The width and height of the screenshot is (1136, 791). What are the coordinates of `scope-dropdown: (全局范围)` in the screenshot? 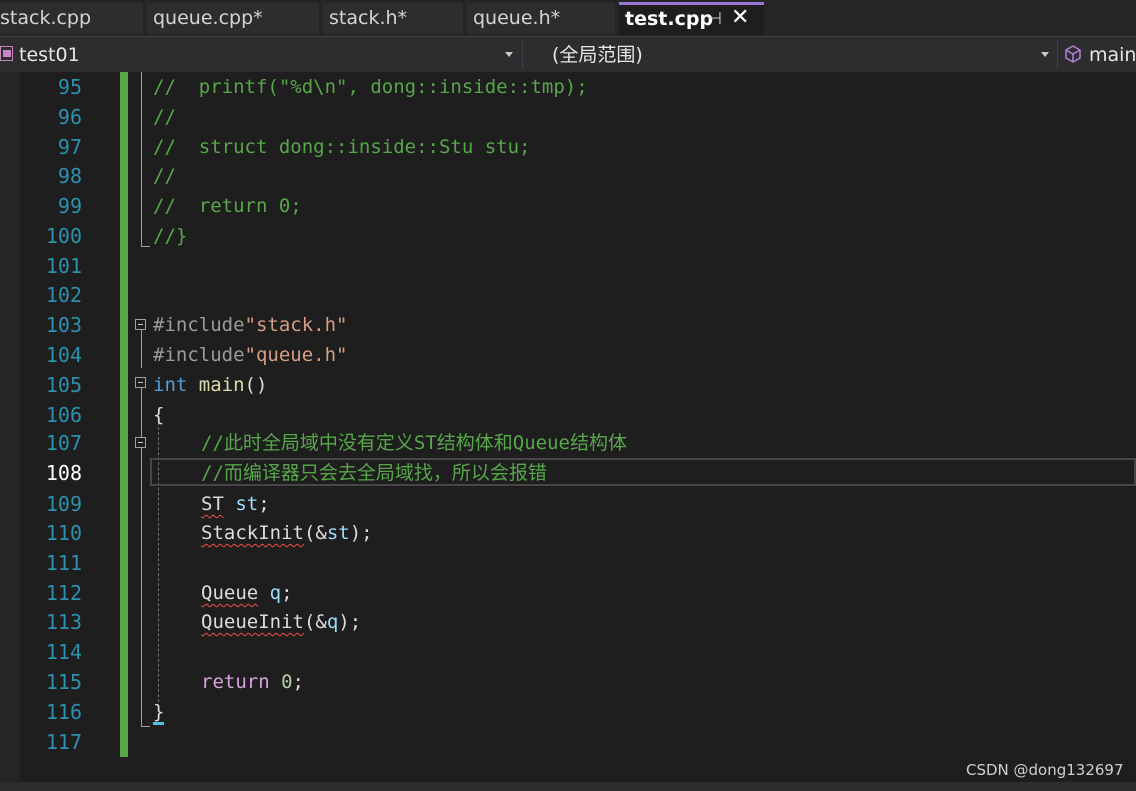 It's located at (597, 55).